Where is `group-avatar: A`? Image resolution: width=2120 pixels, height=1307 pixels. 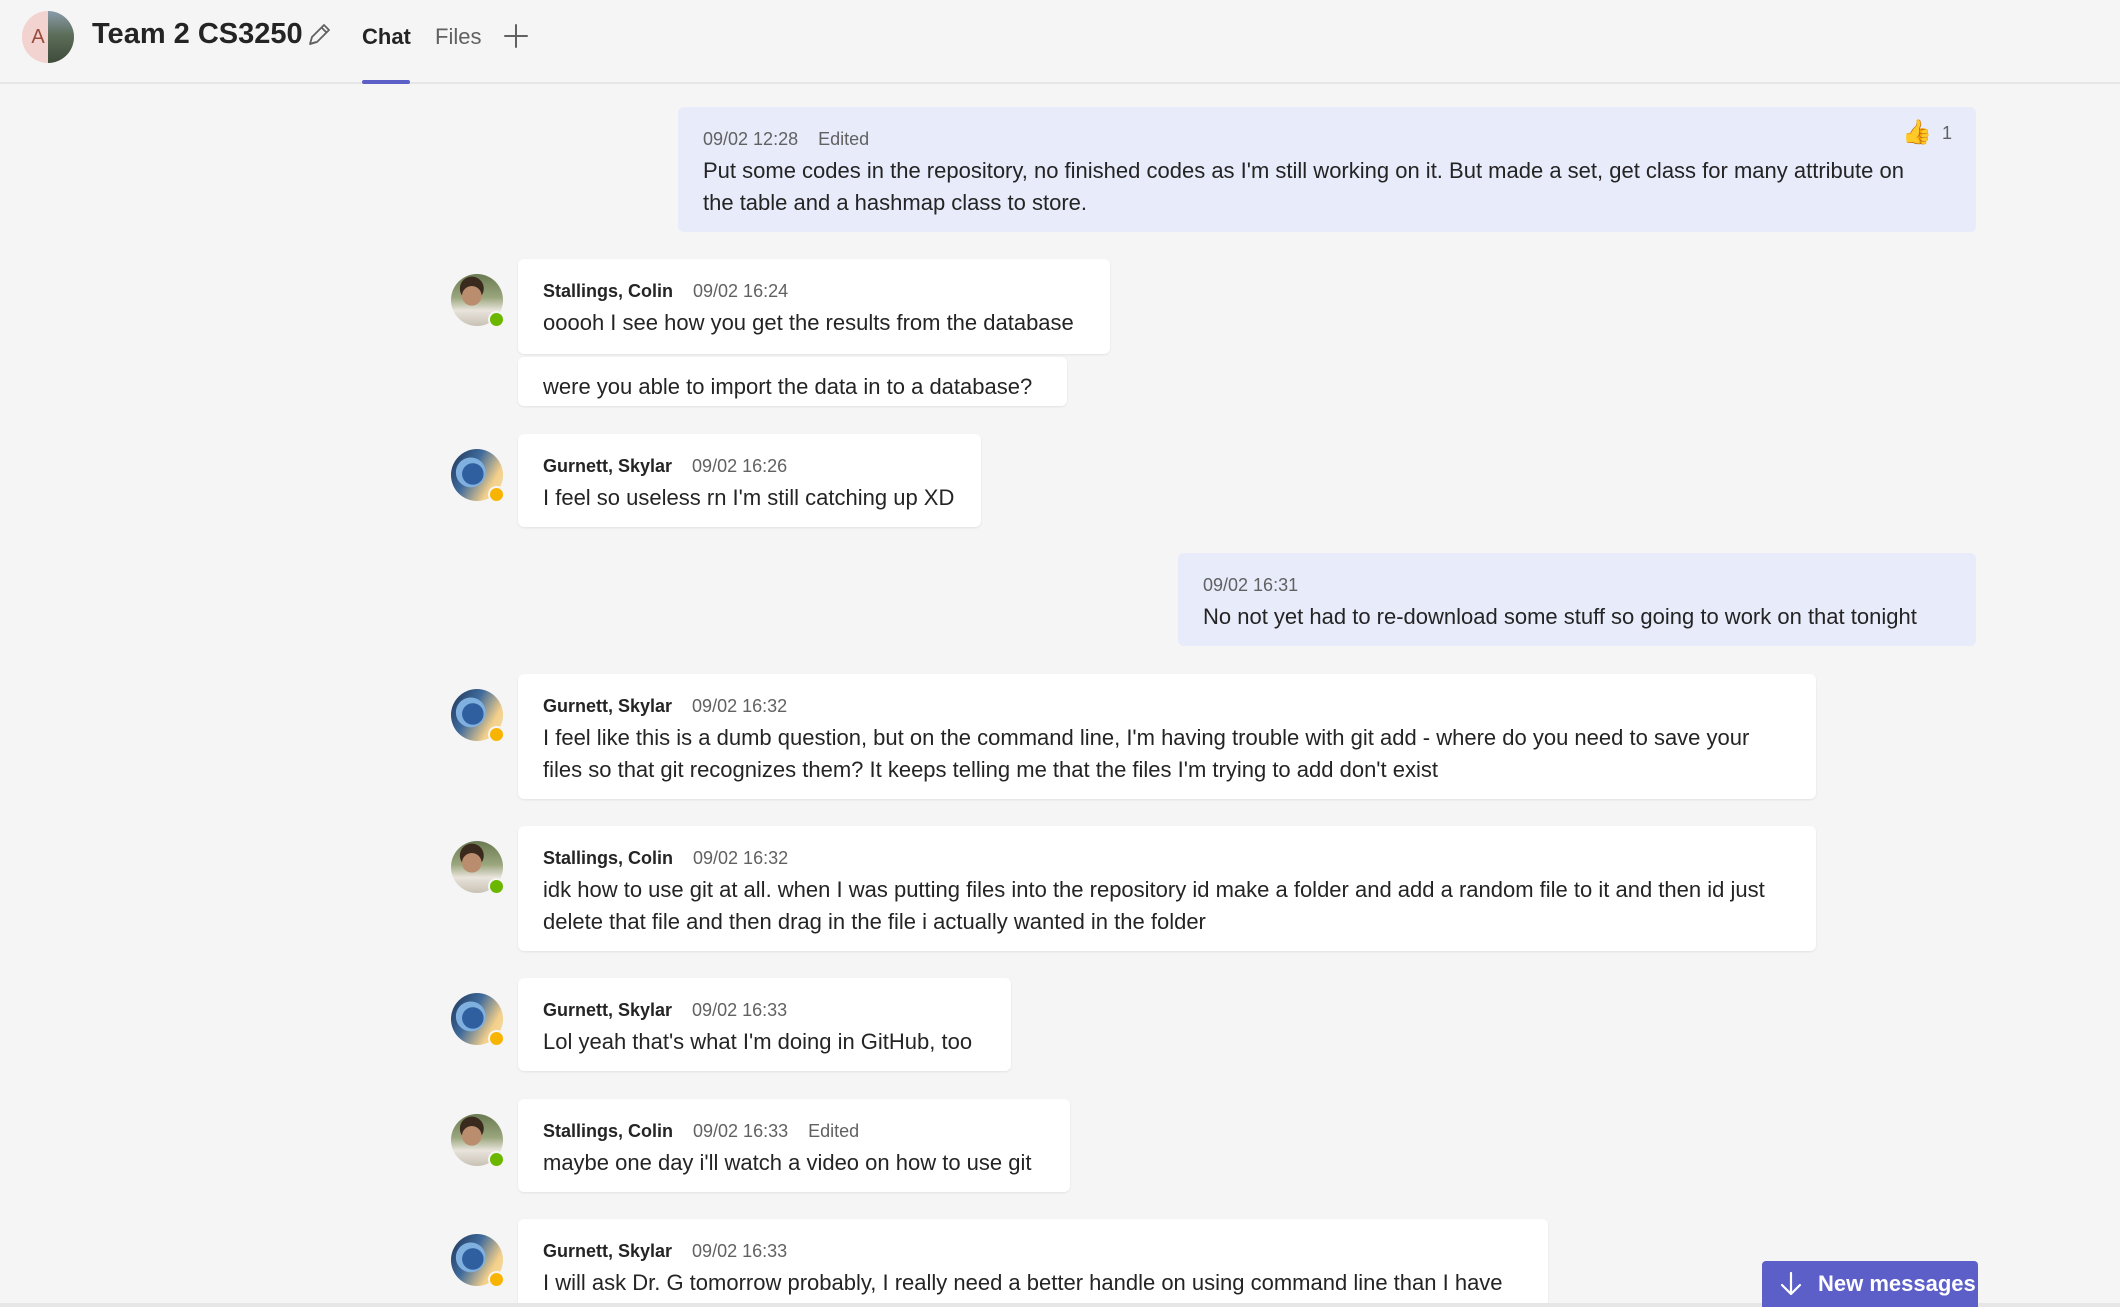 group-avatar: A is located at coordinates (48, 37).